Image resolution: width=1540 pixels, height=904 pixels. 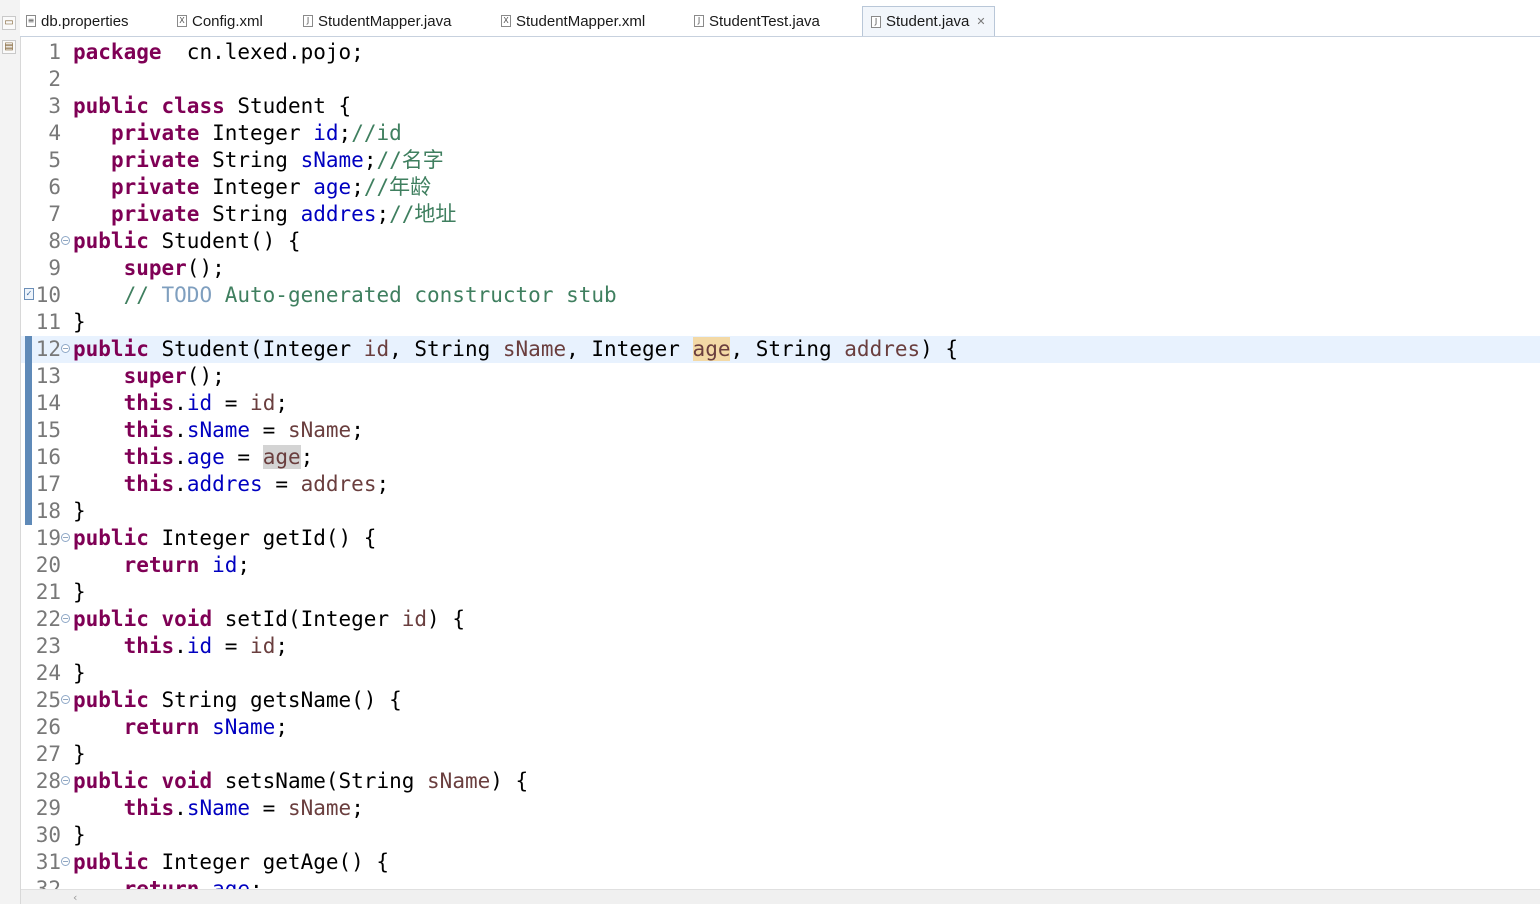 What do you see at coordinates (780, 883) in the screenshot?
I see `code-line: 32 return age;` at bounding box center [780, 883].